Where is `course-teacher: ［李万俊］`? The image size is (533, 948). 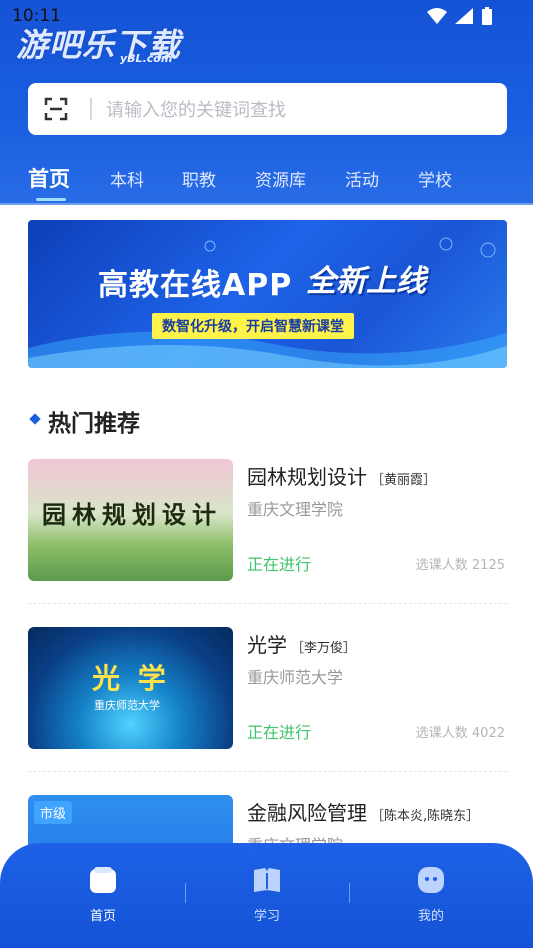
course-teacher: ［李万俊］ is located at coordinates (324, 648).